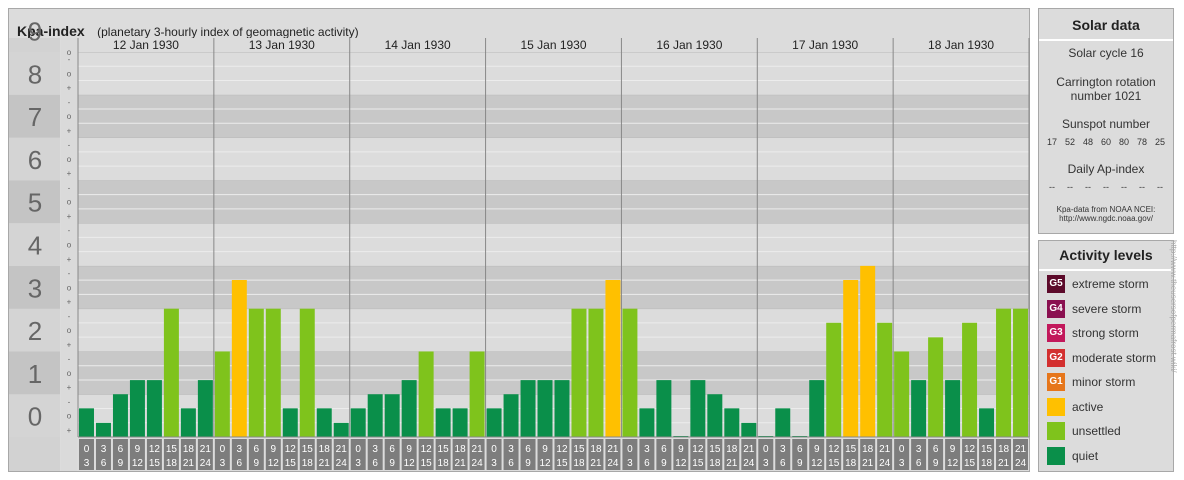 This screenshot has width=1184, height=480. What do you see at coordinates (1114, 357) in the screenshot?
I see `legend-label: moderate storm` at bounding box center [1114, 357].